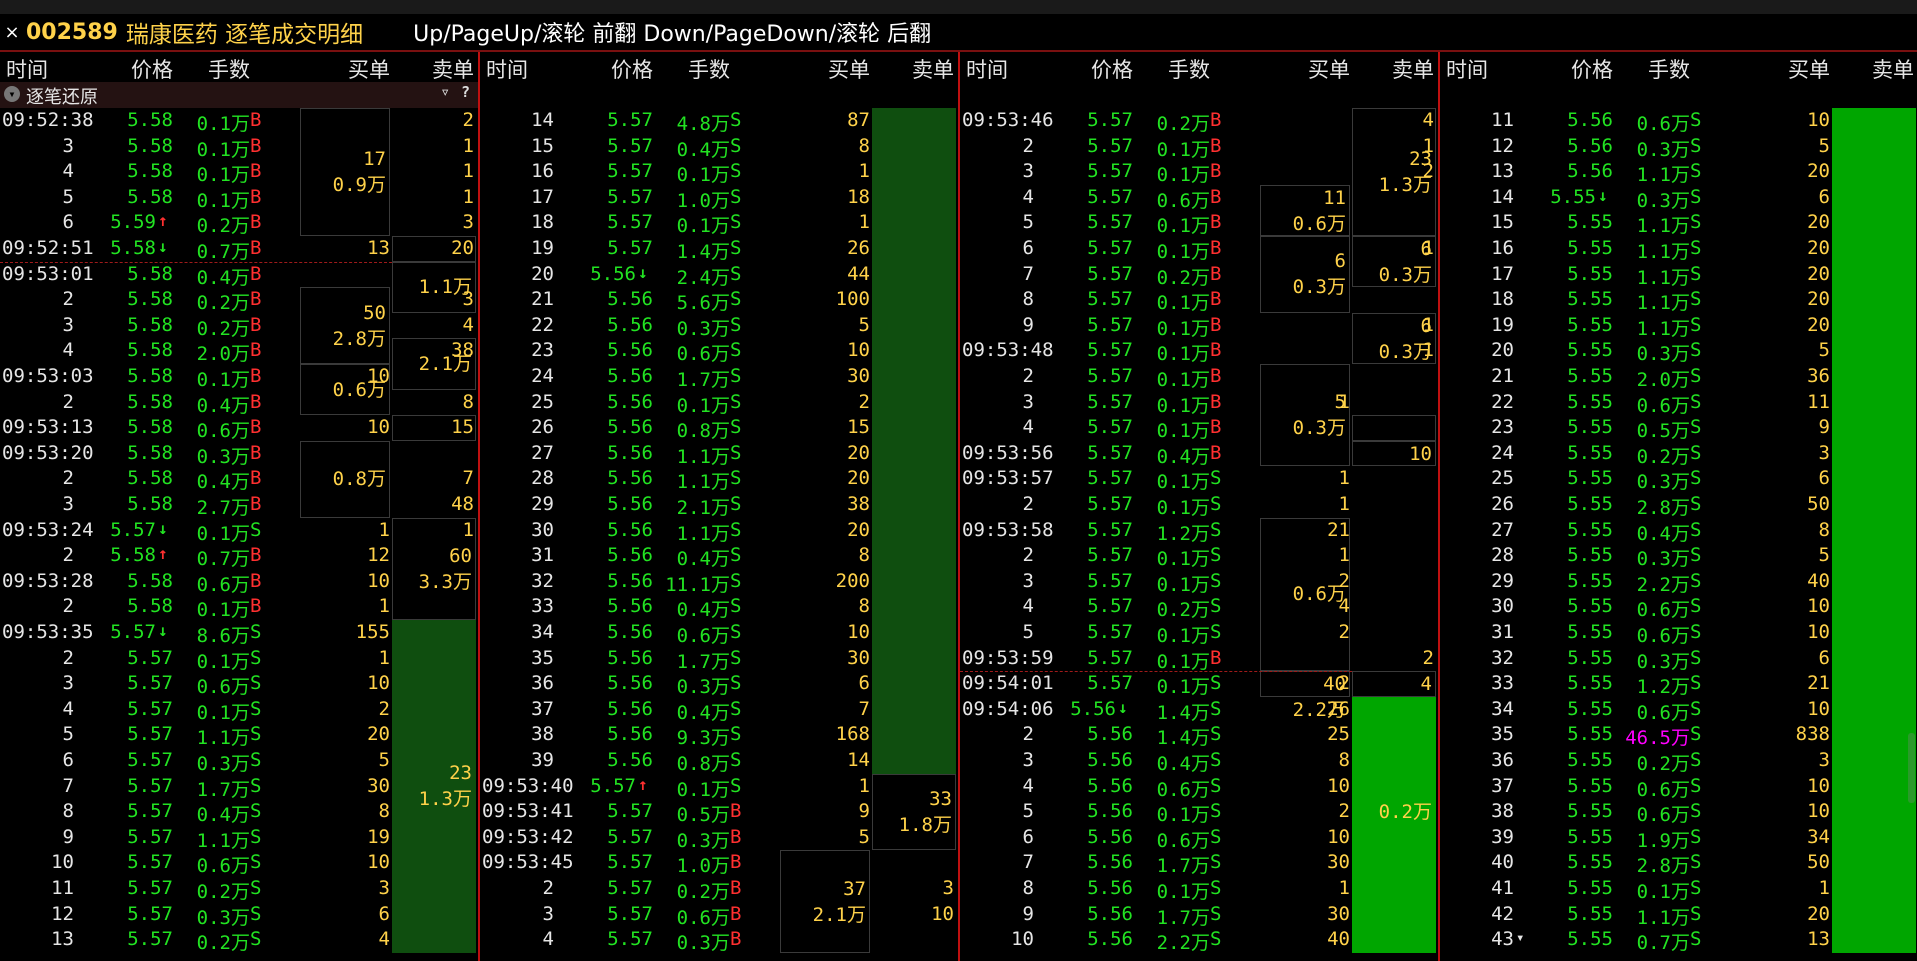 The width and height of the screenshot is (1917, 961). Describe the element at coordinates (1199, 428) in the screenshot. I see `tick-row: 4 5.57 0.1万 B` at that location.